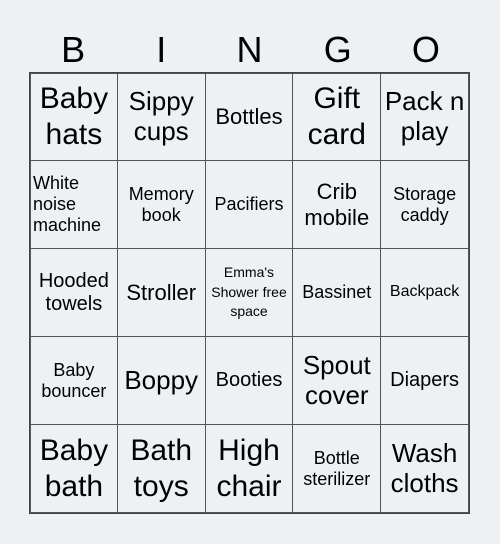  I want to click on bingo-cell: Baby hats, so click(74, 117).